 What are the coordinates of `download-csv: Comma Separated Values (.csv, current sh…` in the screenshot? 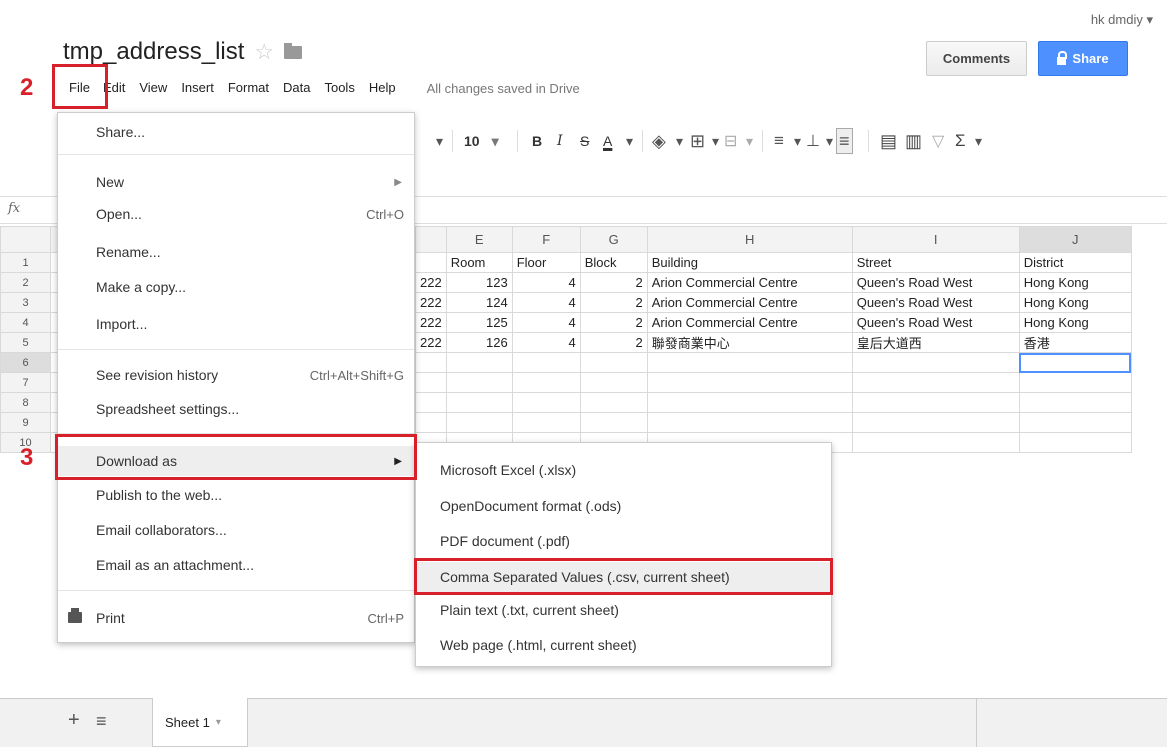 It's located at (623, 577).